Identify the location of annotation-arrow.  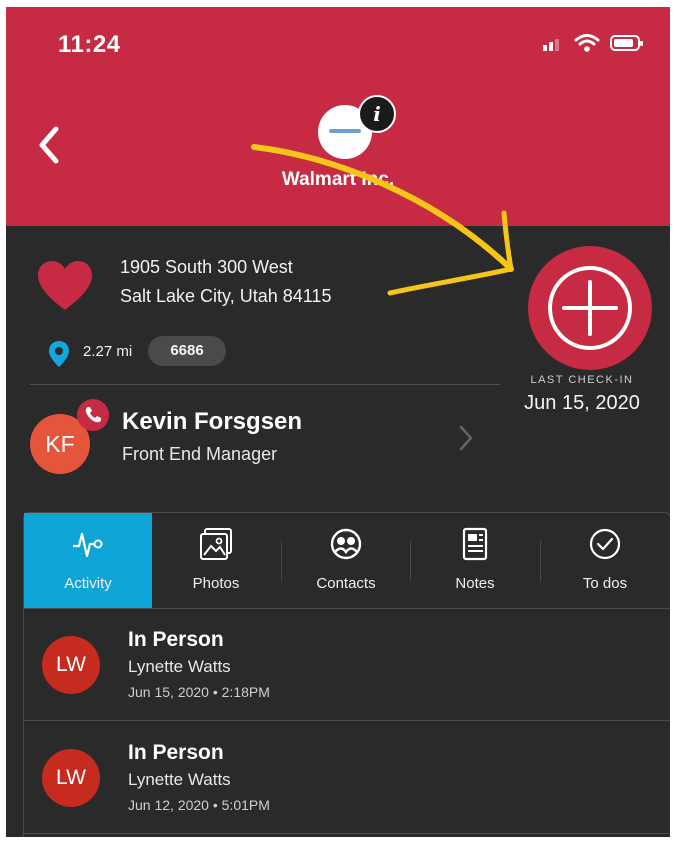
(382, 220).